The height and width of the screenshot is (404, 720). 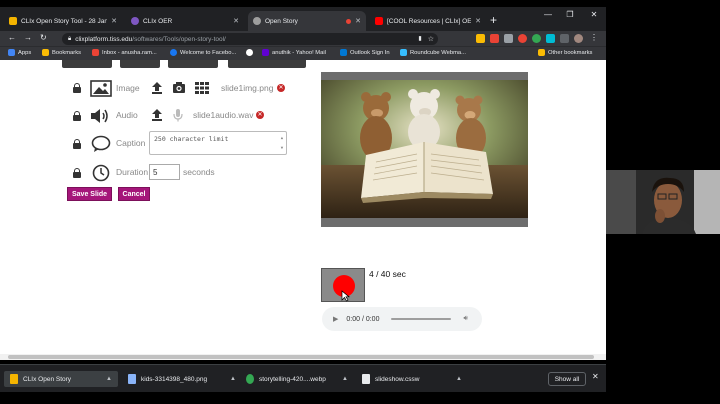 I want to click on back-icon: ←, so click(x=12, y=37).